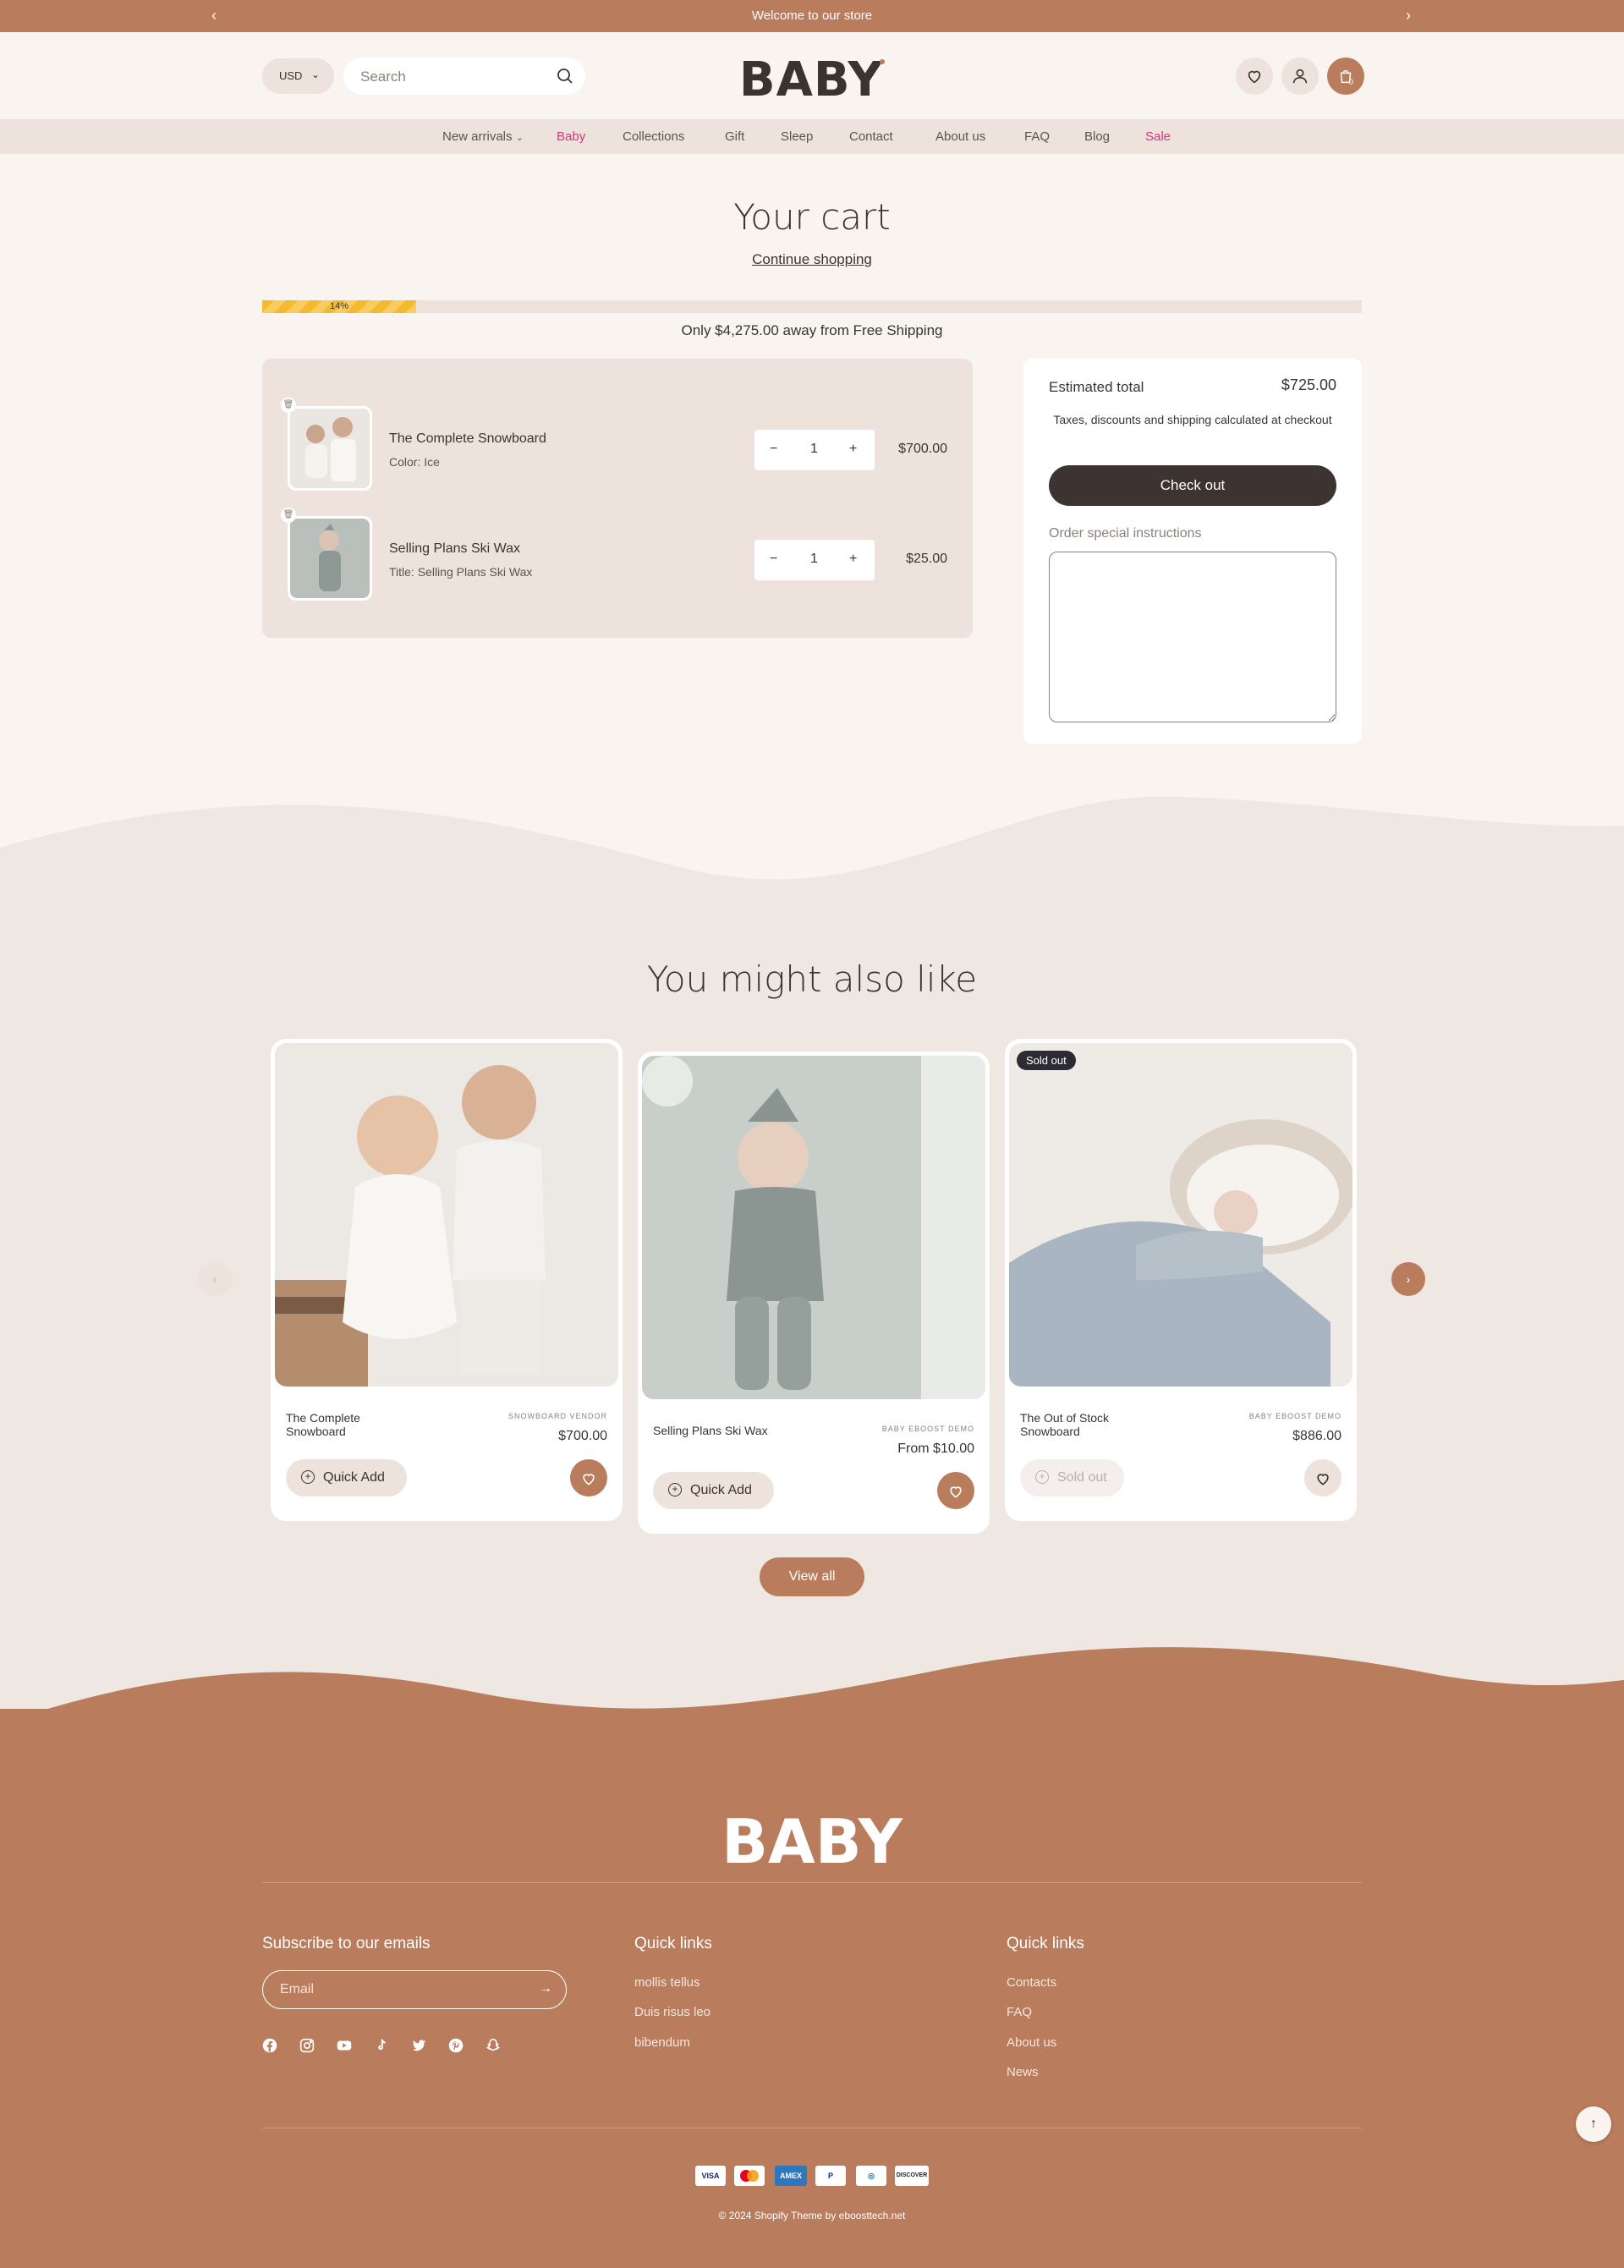 This screenshot has height=2268, width=1624. What do you see at coordinates (1158, 136) in the screenshot?
I see `nav-item-sale: Sale` at bounding box center [1158, 136].